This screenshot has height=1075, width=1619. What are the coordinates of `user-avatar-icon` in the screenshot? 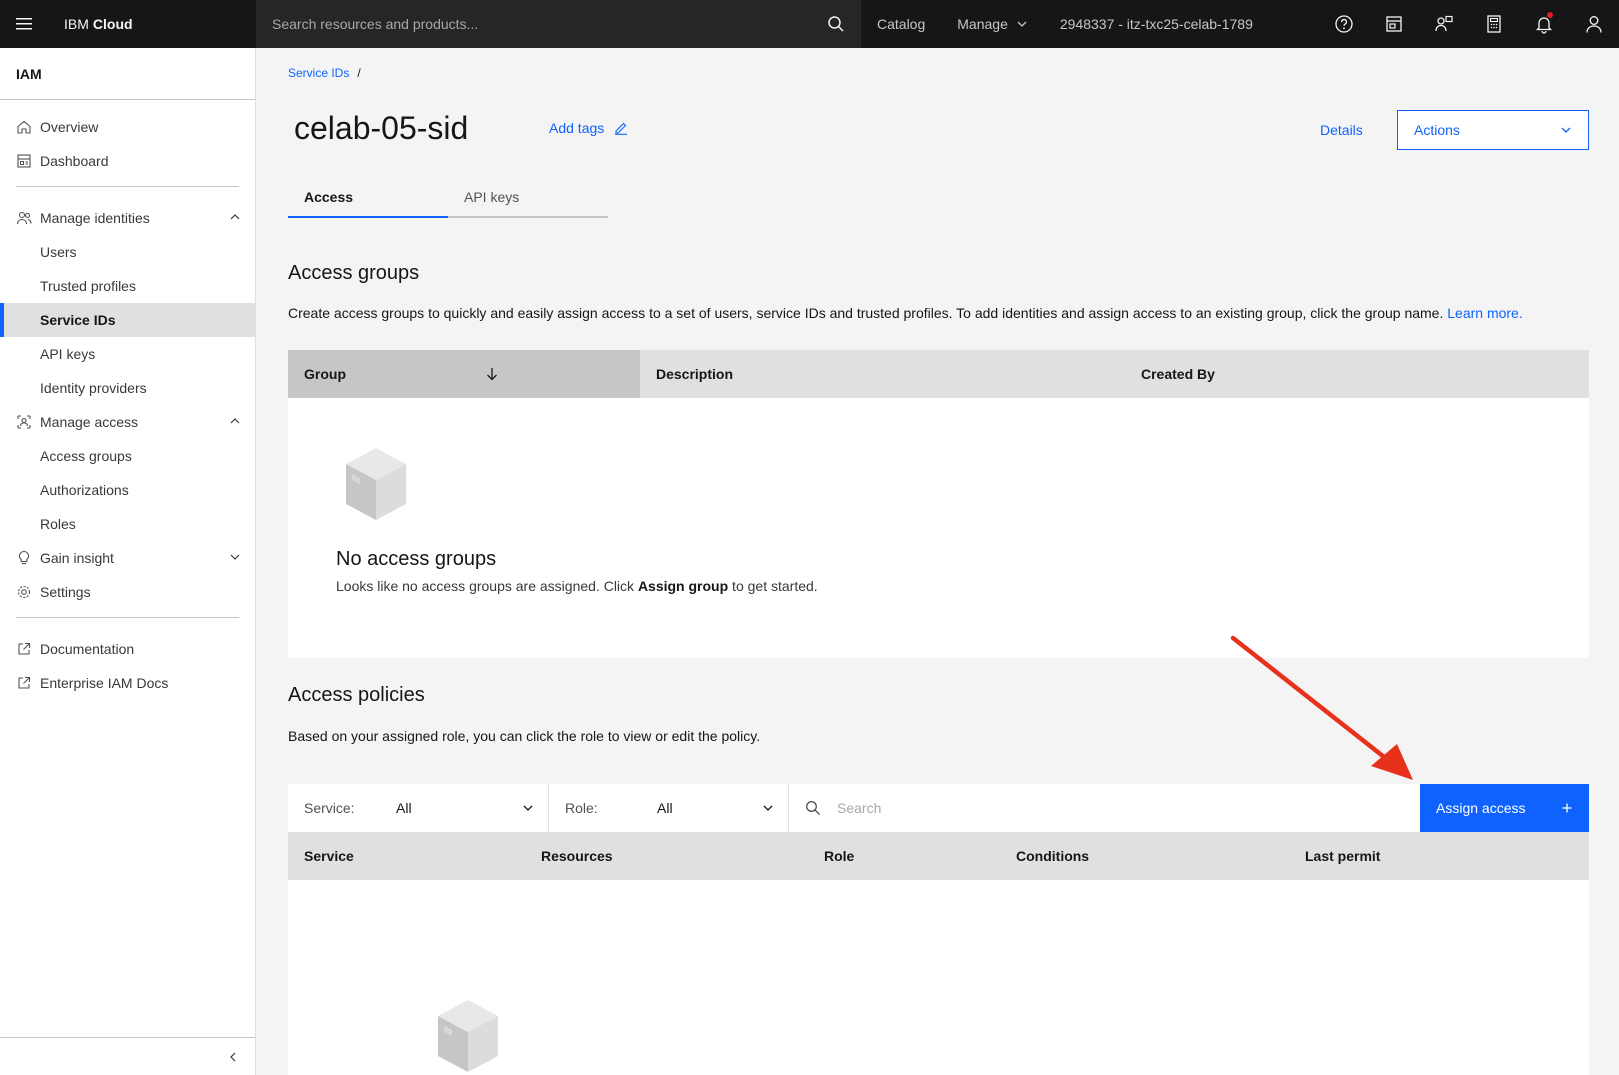 It's located at (1594, 24).